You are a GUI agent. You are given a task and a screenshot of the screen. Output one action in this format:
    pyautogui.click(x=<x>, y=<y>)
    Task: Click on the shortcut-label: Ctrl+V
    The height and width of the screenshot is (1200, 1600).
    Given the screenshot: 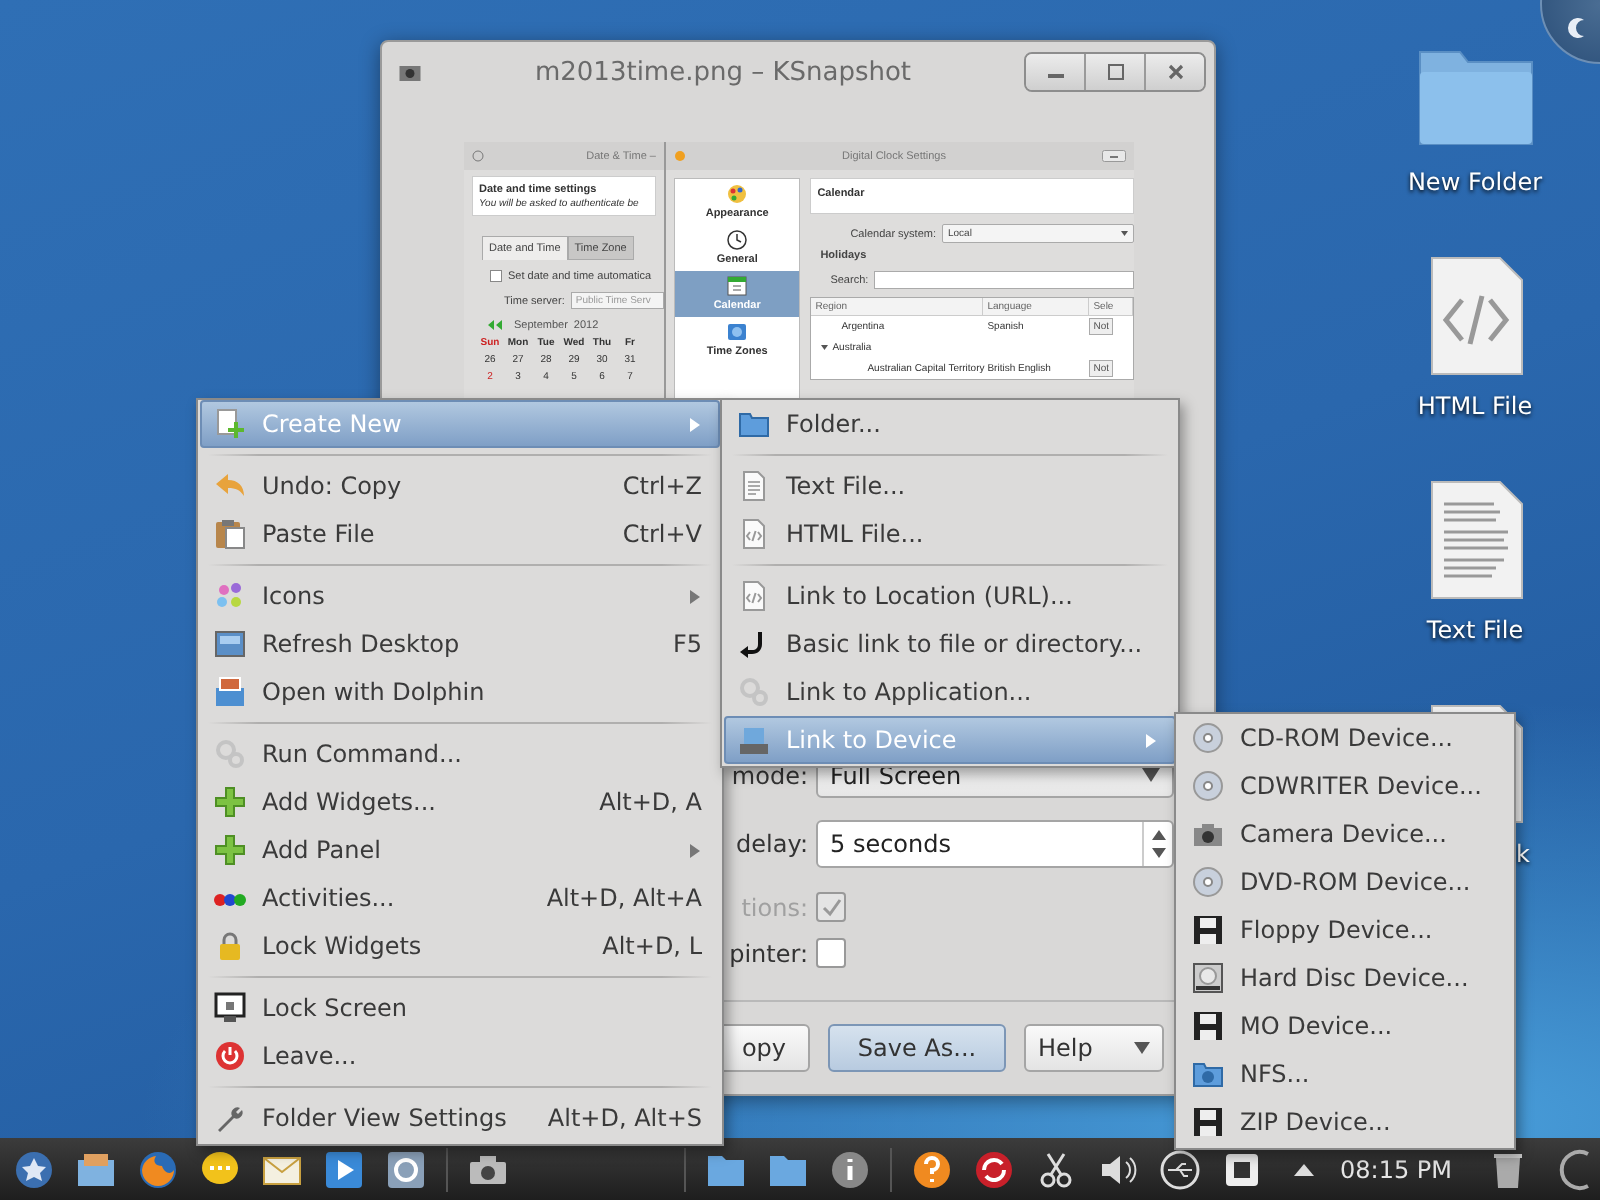 What is the action you would take?
    pyautogui.click(x=662, y=534)
    